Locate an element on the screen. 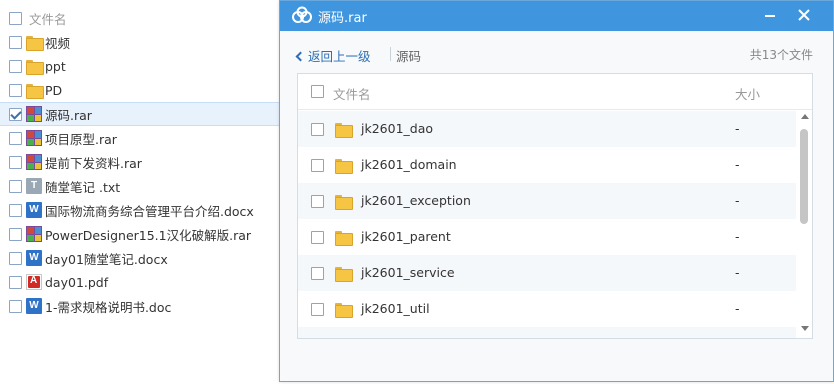  table-row-partial is located at coordinates (547, 332).